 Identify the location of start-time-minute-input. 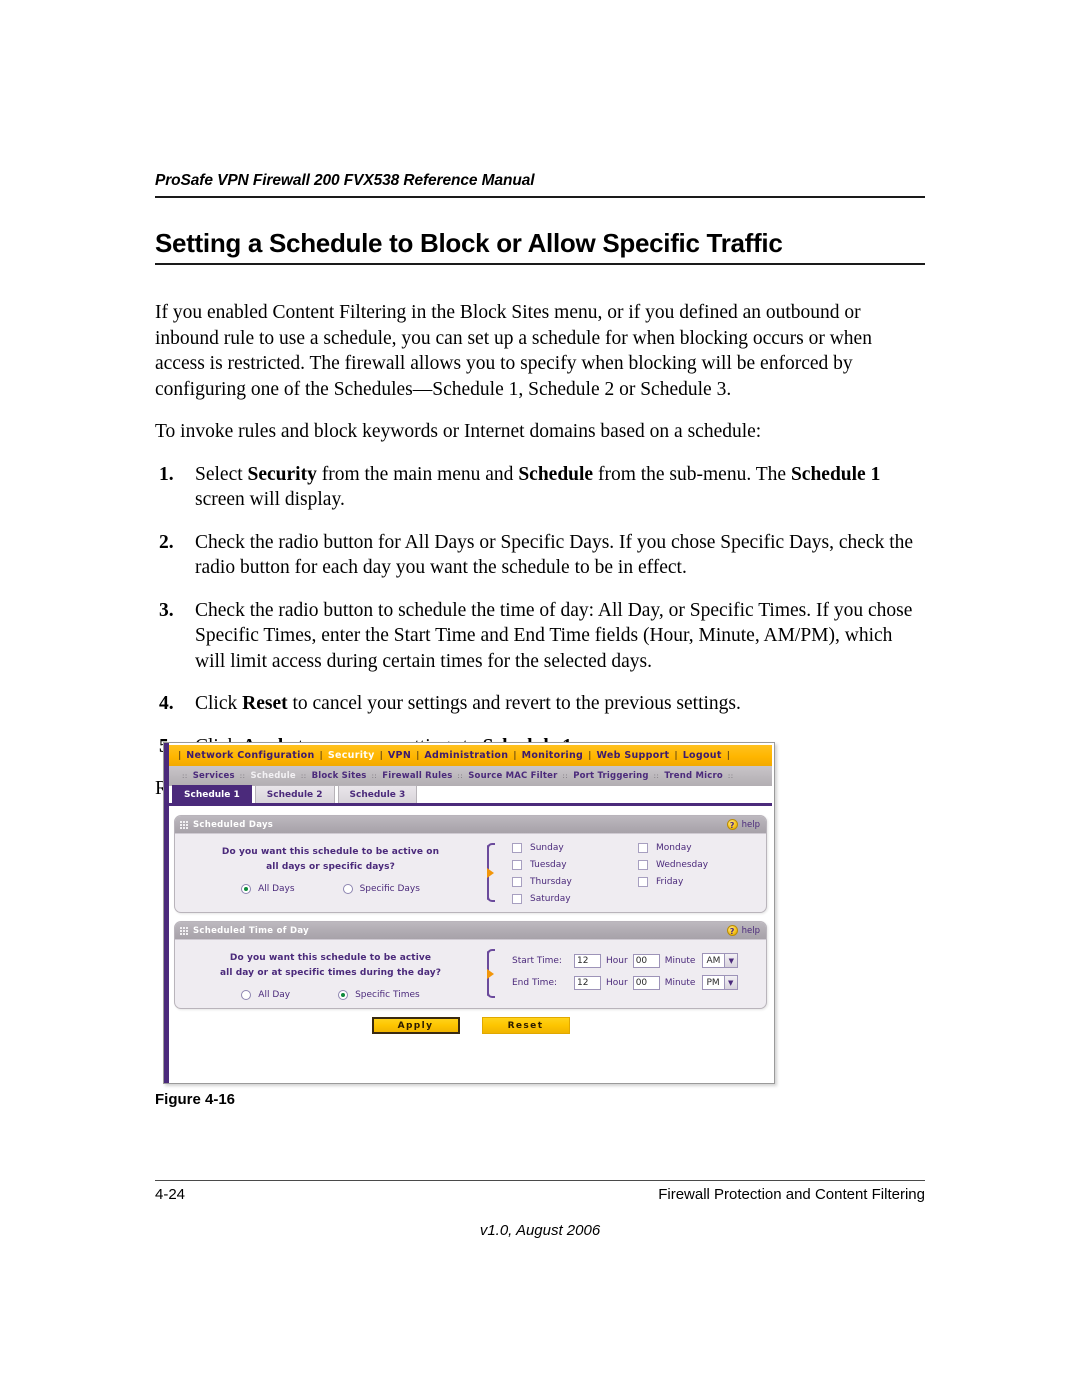
(646, 960).